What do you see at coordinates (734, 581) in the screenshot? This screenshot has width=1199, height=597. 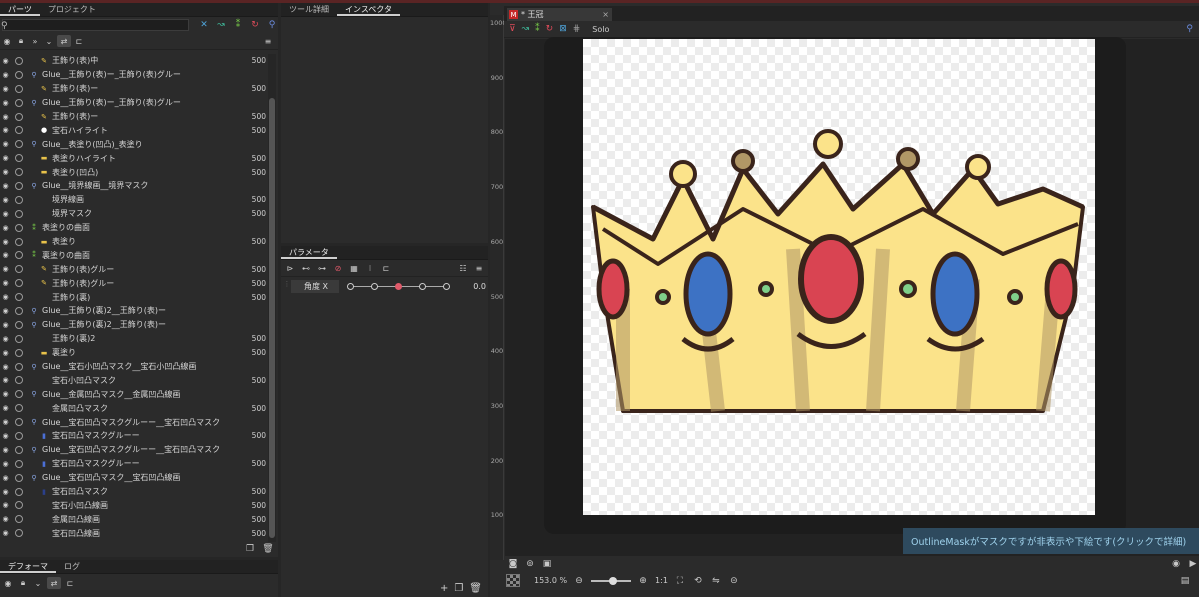 I see `toggle-icon: ⊝` at bounding box center [734, 581].